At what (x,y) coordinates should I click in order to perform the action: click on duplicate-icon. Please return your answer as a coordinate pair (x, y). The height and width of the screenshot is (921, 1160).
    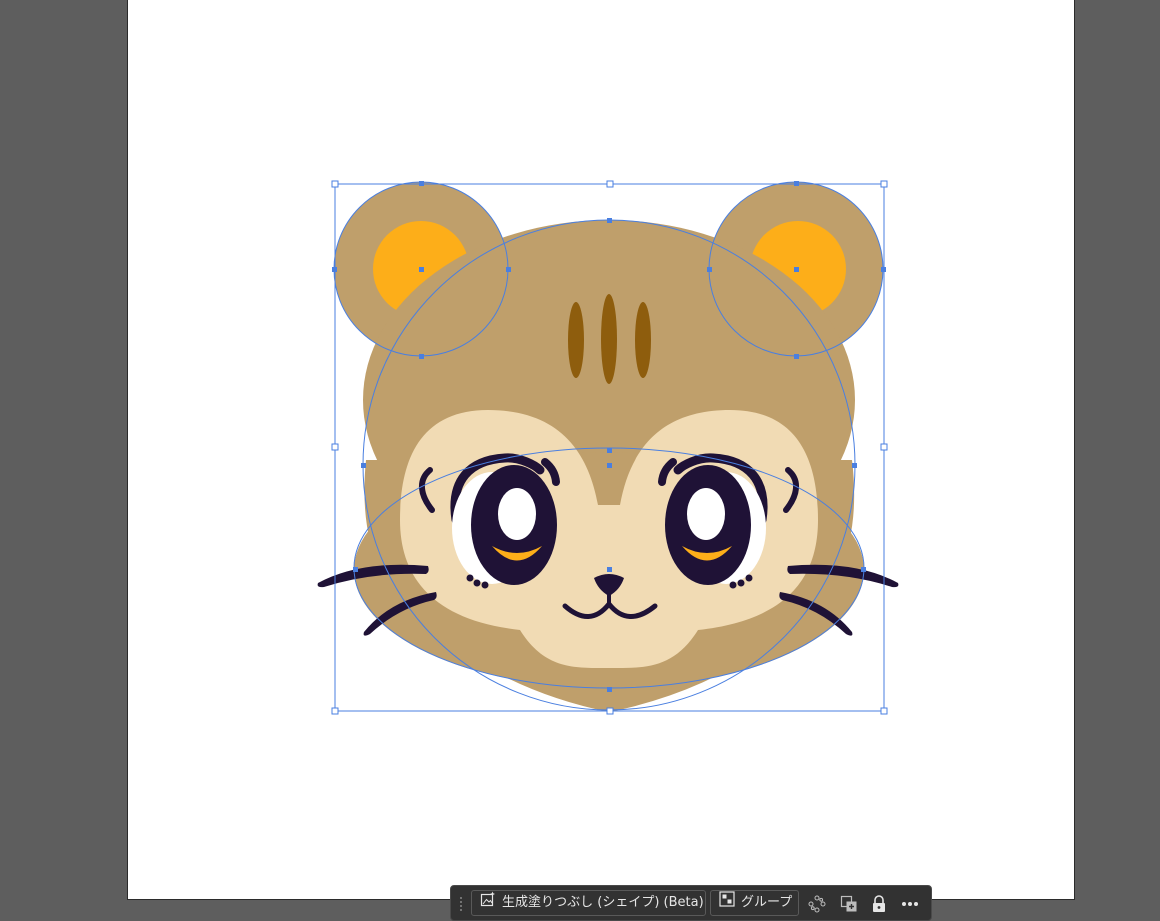
    Looking at the image, I should click on (849, 904).